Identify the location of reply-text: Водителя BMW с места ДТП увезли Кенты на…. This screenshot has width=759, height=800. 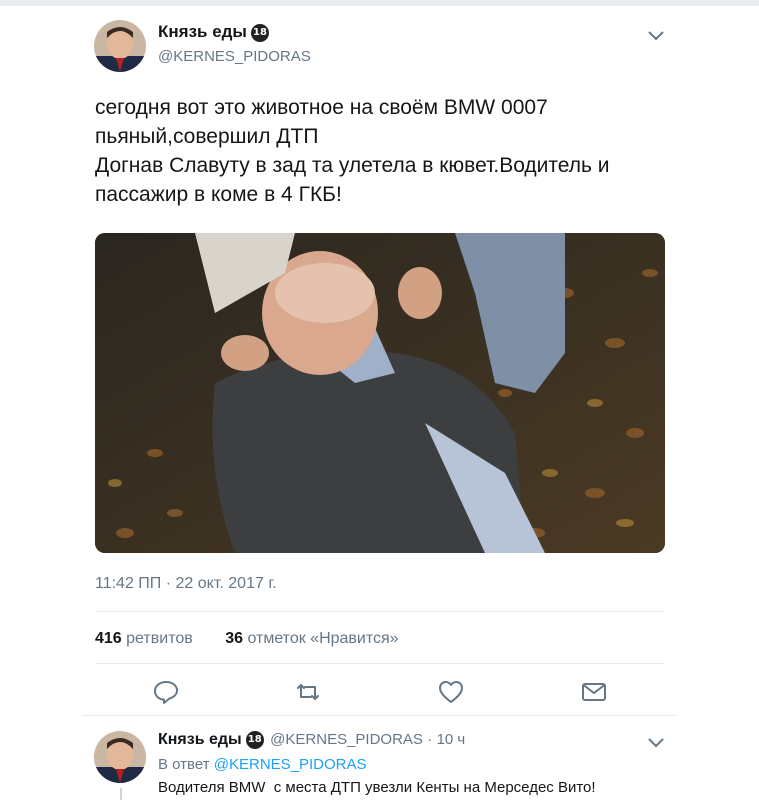
(377, 787).